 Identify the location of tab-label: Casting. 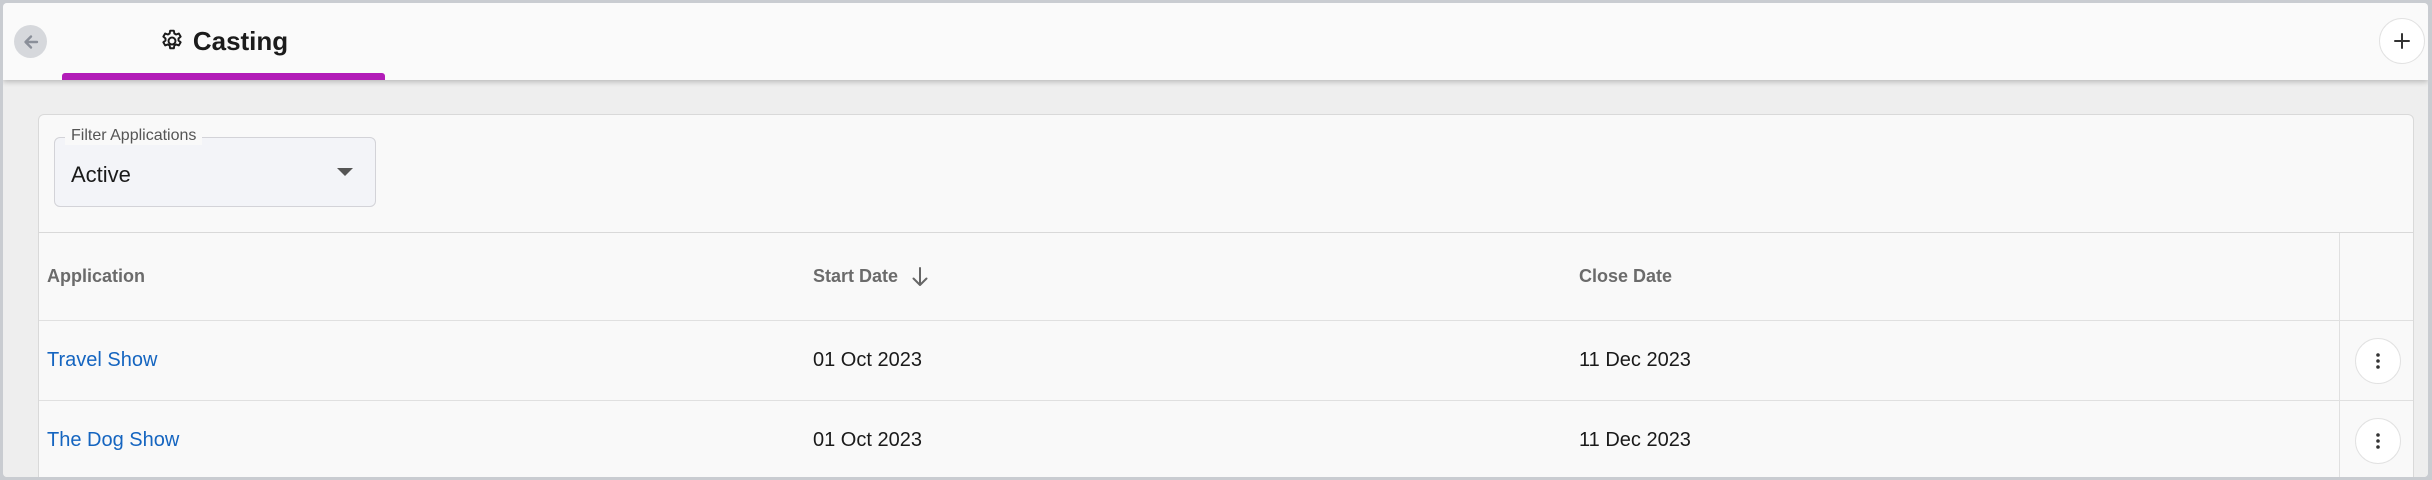
(240, 40).